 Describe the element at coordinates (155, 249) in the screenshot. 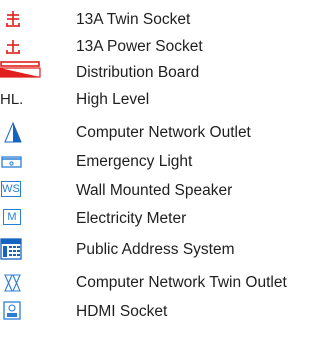

I see `legend-label: Public Address System` at that location.